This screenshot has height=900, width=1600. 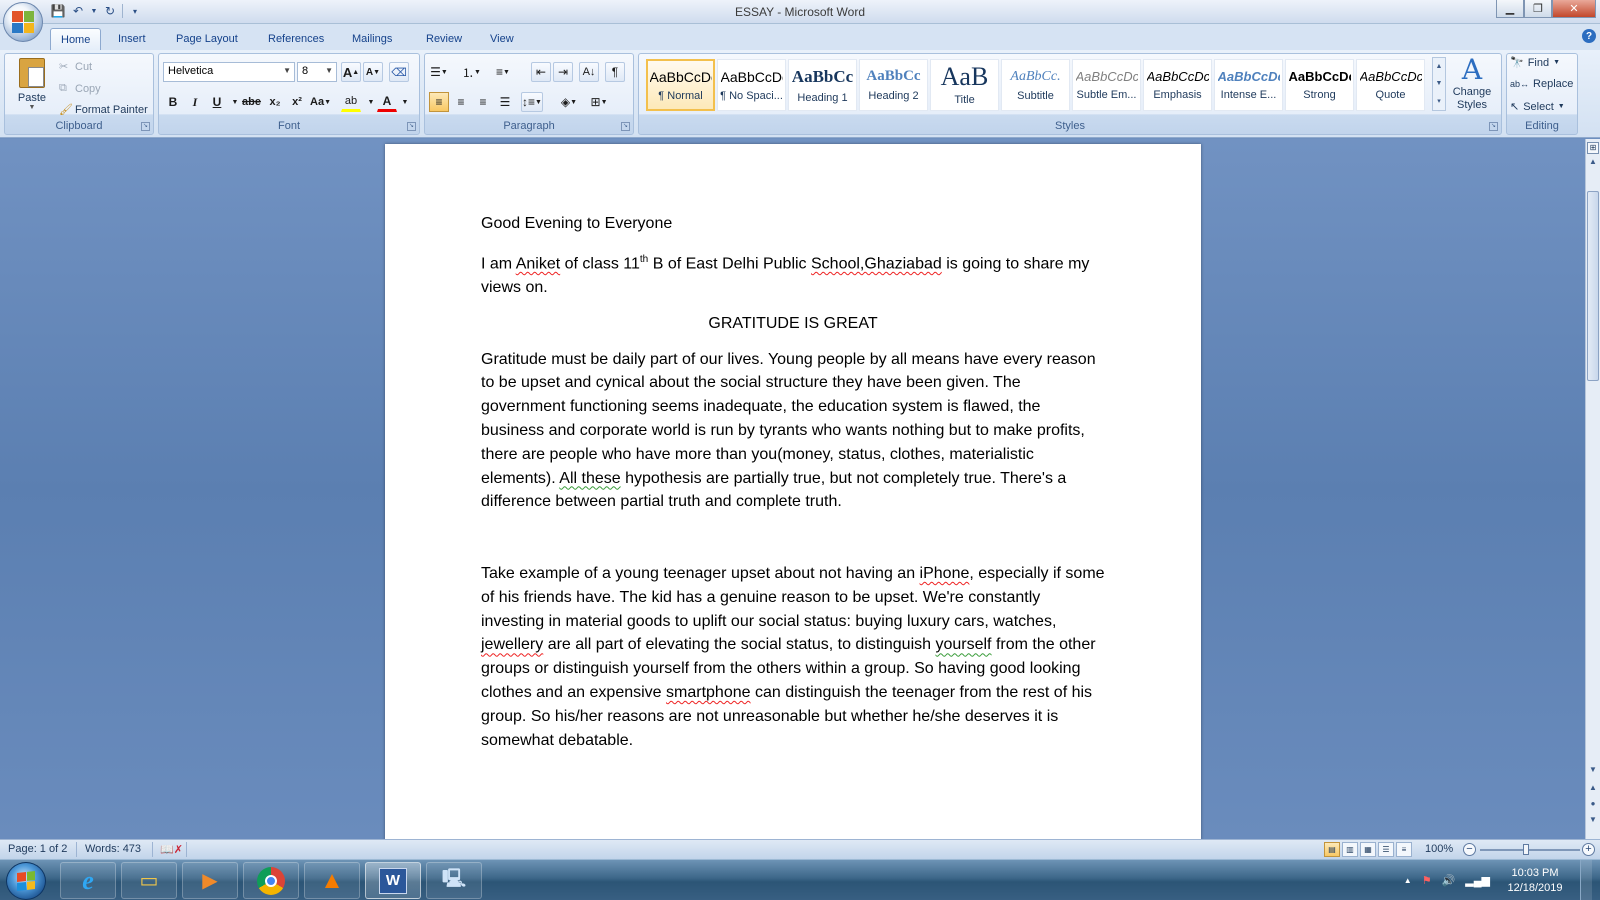 What do you see at coordinates (1530, 850) in the screenshot?
I see `zoom-slider-track` at bounding box center [1530, 850].